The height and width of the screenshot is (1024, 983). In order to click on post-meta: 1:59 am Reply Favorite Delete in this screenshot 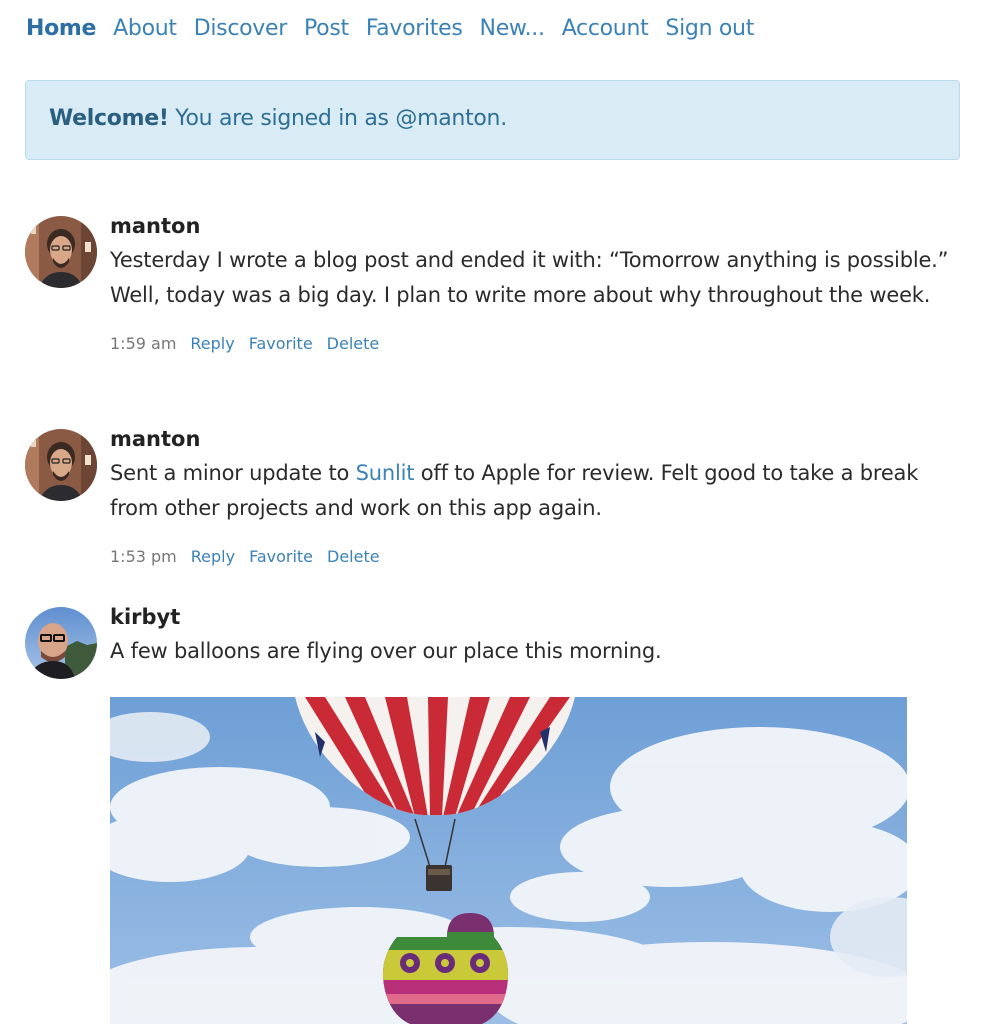, I will do `click(532, 343)`.